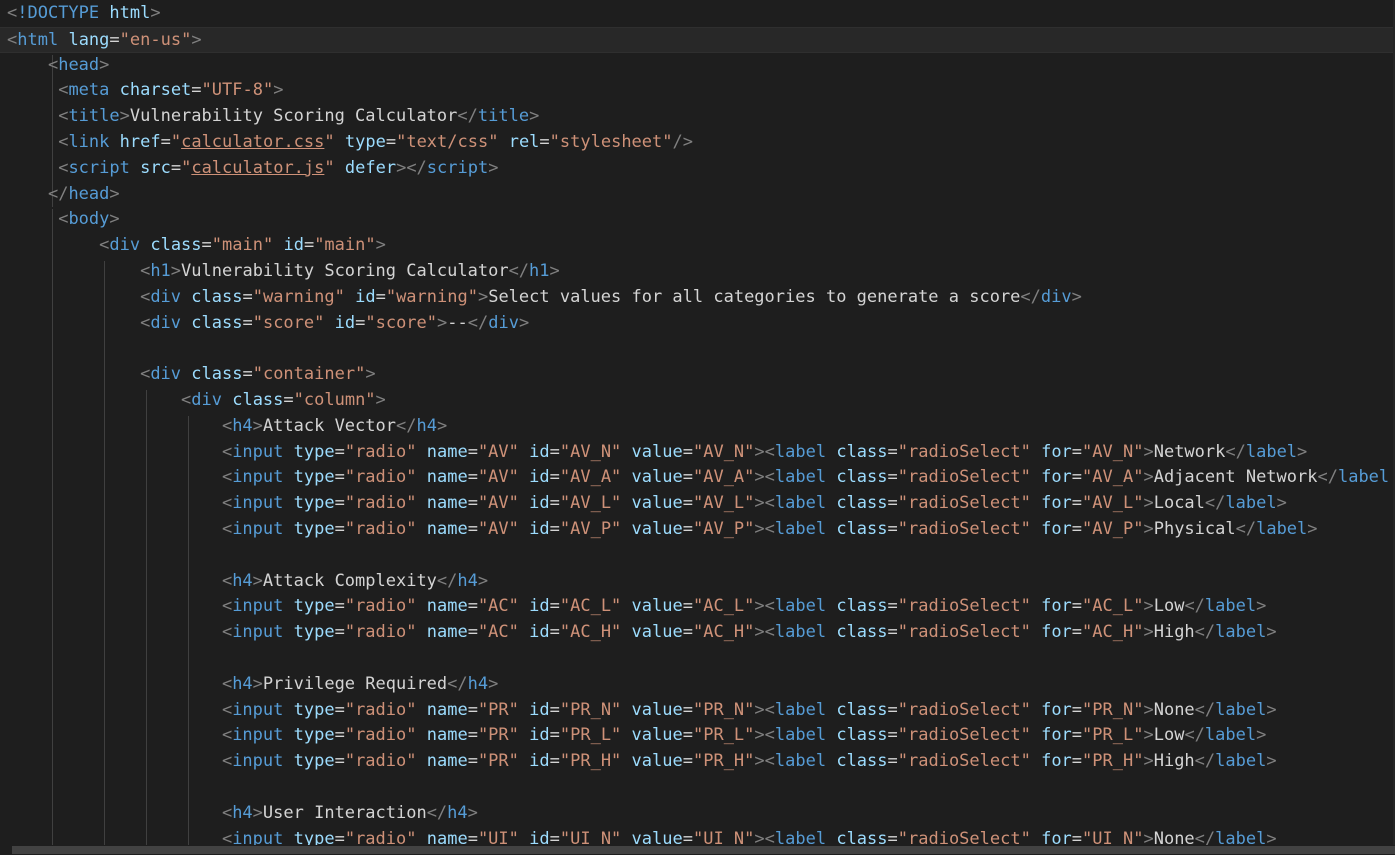  I want to click on code-token: input, so click(258, 709).